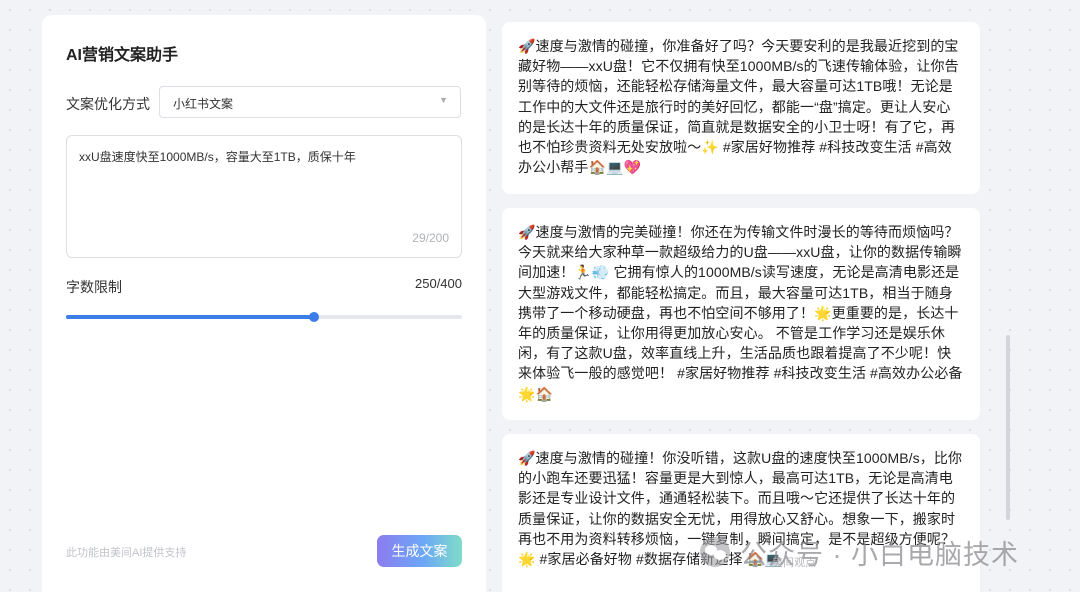 This screenshot has width=1080, height=592. What do you see at coordinates (419, 551) in the screenshot?
I see `generate-button: 生成文案` at bounding box center [419, 551].